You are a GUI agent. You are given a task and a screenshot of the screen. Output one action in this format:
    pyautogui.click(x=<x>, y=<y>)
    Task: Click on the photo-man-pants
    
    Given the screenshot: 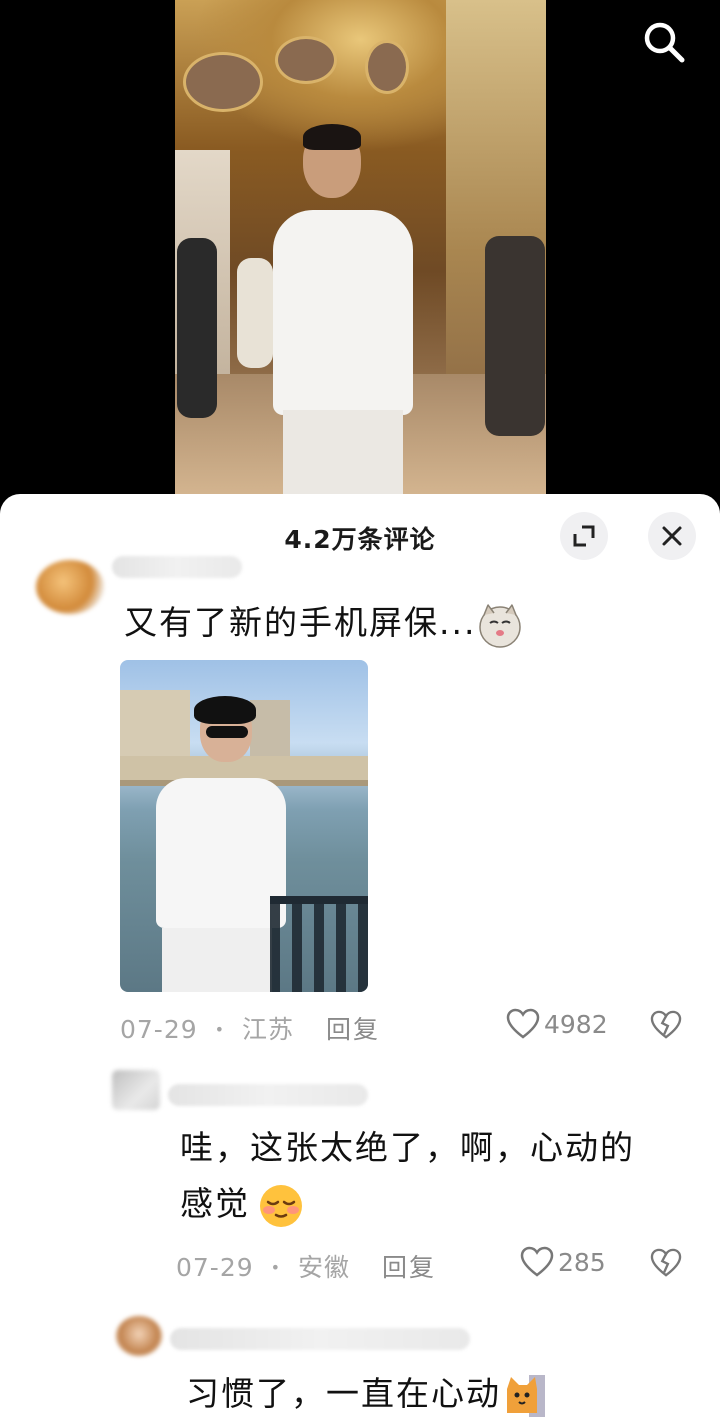 What is the action you would take?
    pyautogui.click(x=217, y=960)
    